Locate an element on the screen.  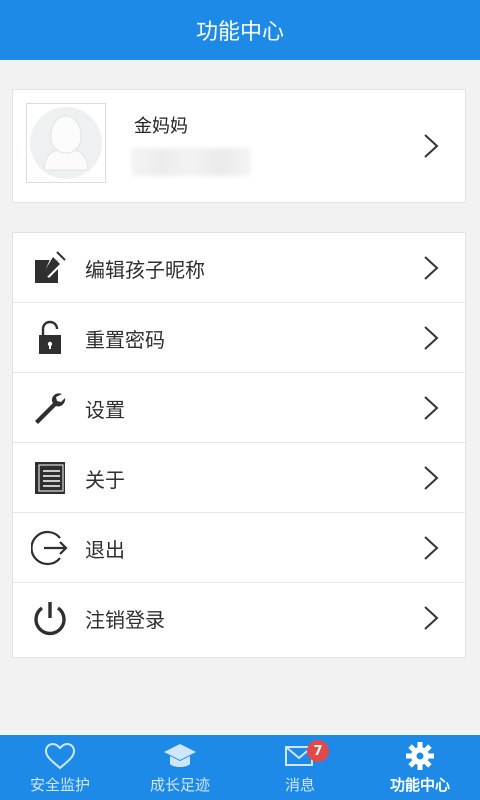
tab-messages: 7 消息 is located at coordinates (300, 767).